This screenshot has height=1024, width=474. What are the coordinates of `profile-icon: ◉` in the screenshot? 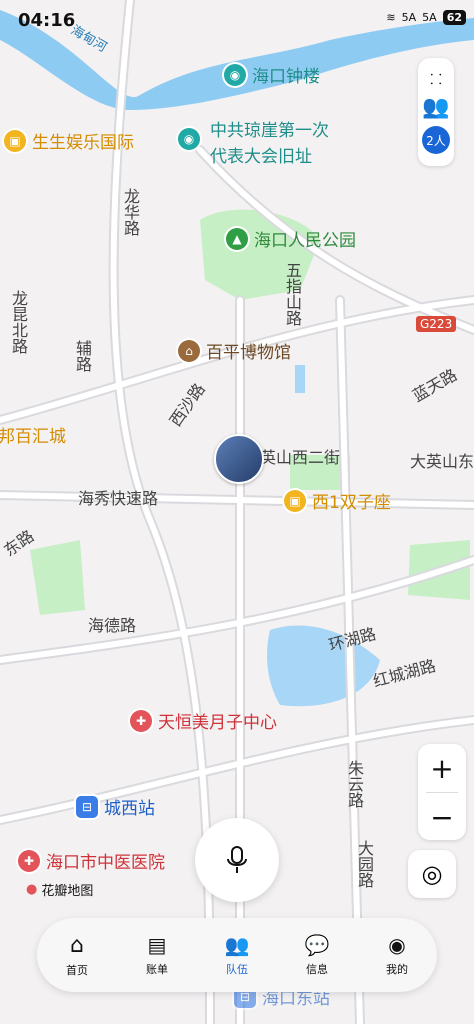 It's located at (397, 945).